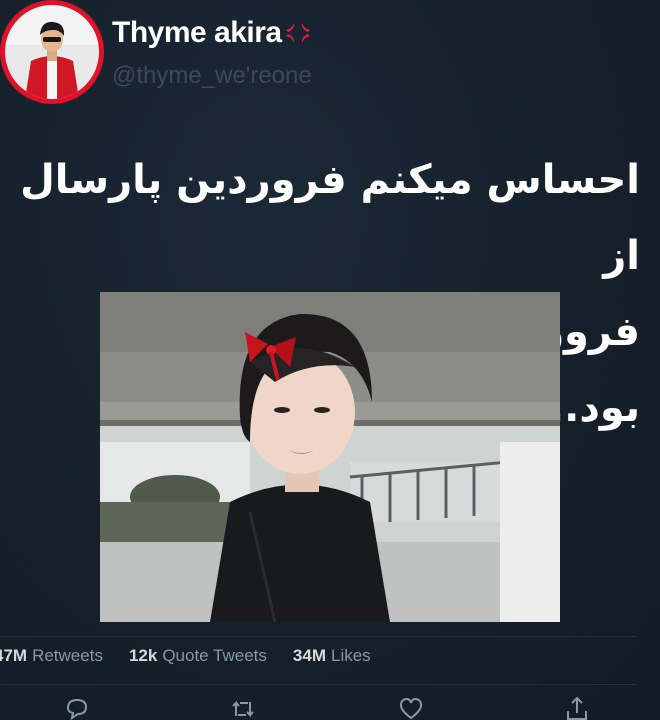  Describe the element at coordinates (298, 33) in the screenshot. I see `anger-symbol-icon` at that location.